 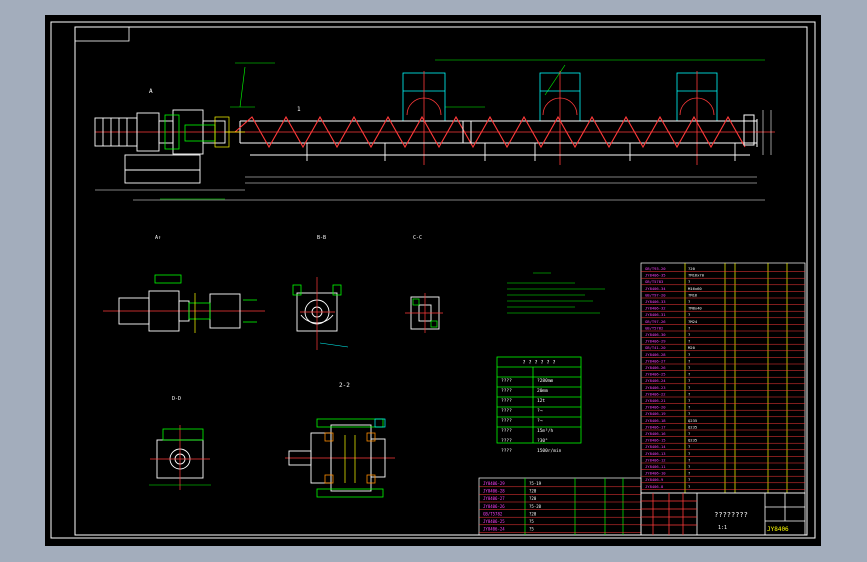 I want to click on part-name: Q235, so click(x=692, y=420).